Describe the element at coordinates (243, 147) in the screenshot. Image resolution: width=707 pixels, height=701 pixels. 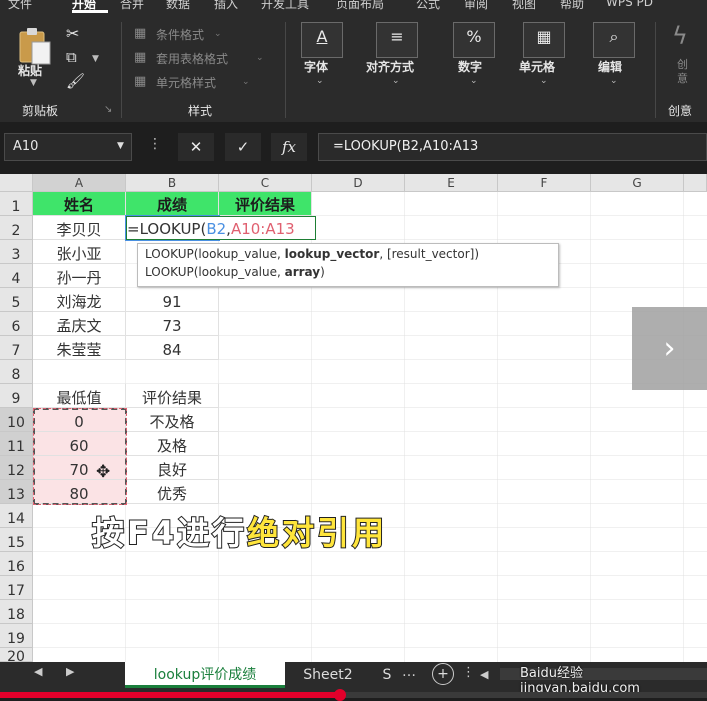
I see `enter-button: ✓` at that location.